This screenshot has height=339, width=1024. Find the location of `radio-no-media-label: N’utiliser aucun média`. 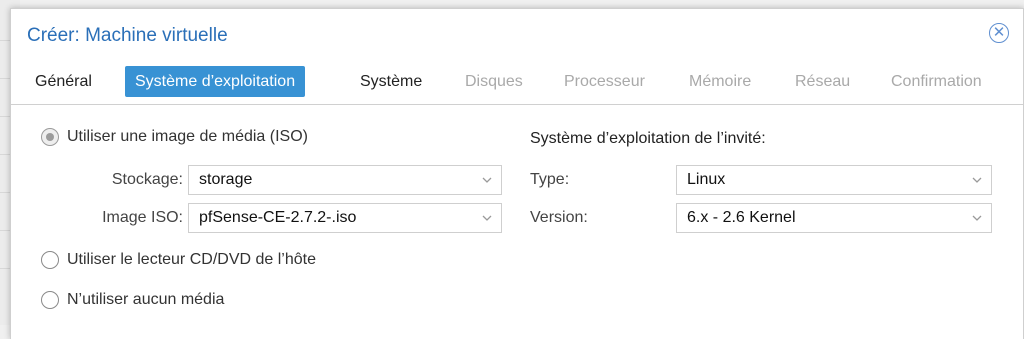

radio-no-media-label: N’utiliser aucun média is located at coordinates (146, 299).